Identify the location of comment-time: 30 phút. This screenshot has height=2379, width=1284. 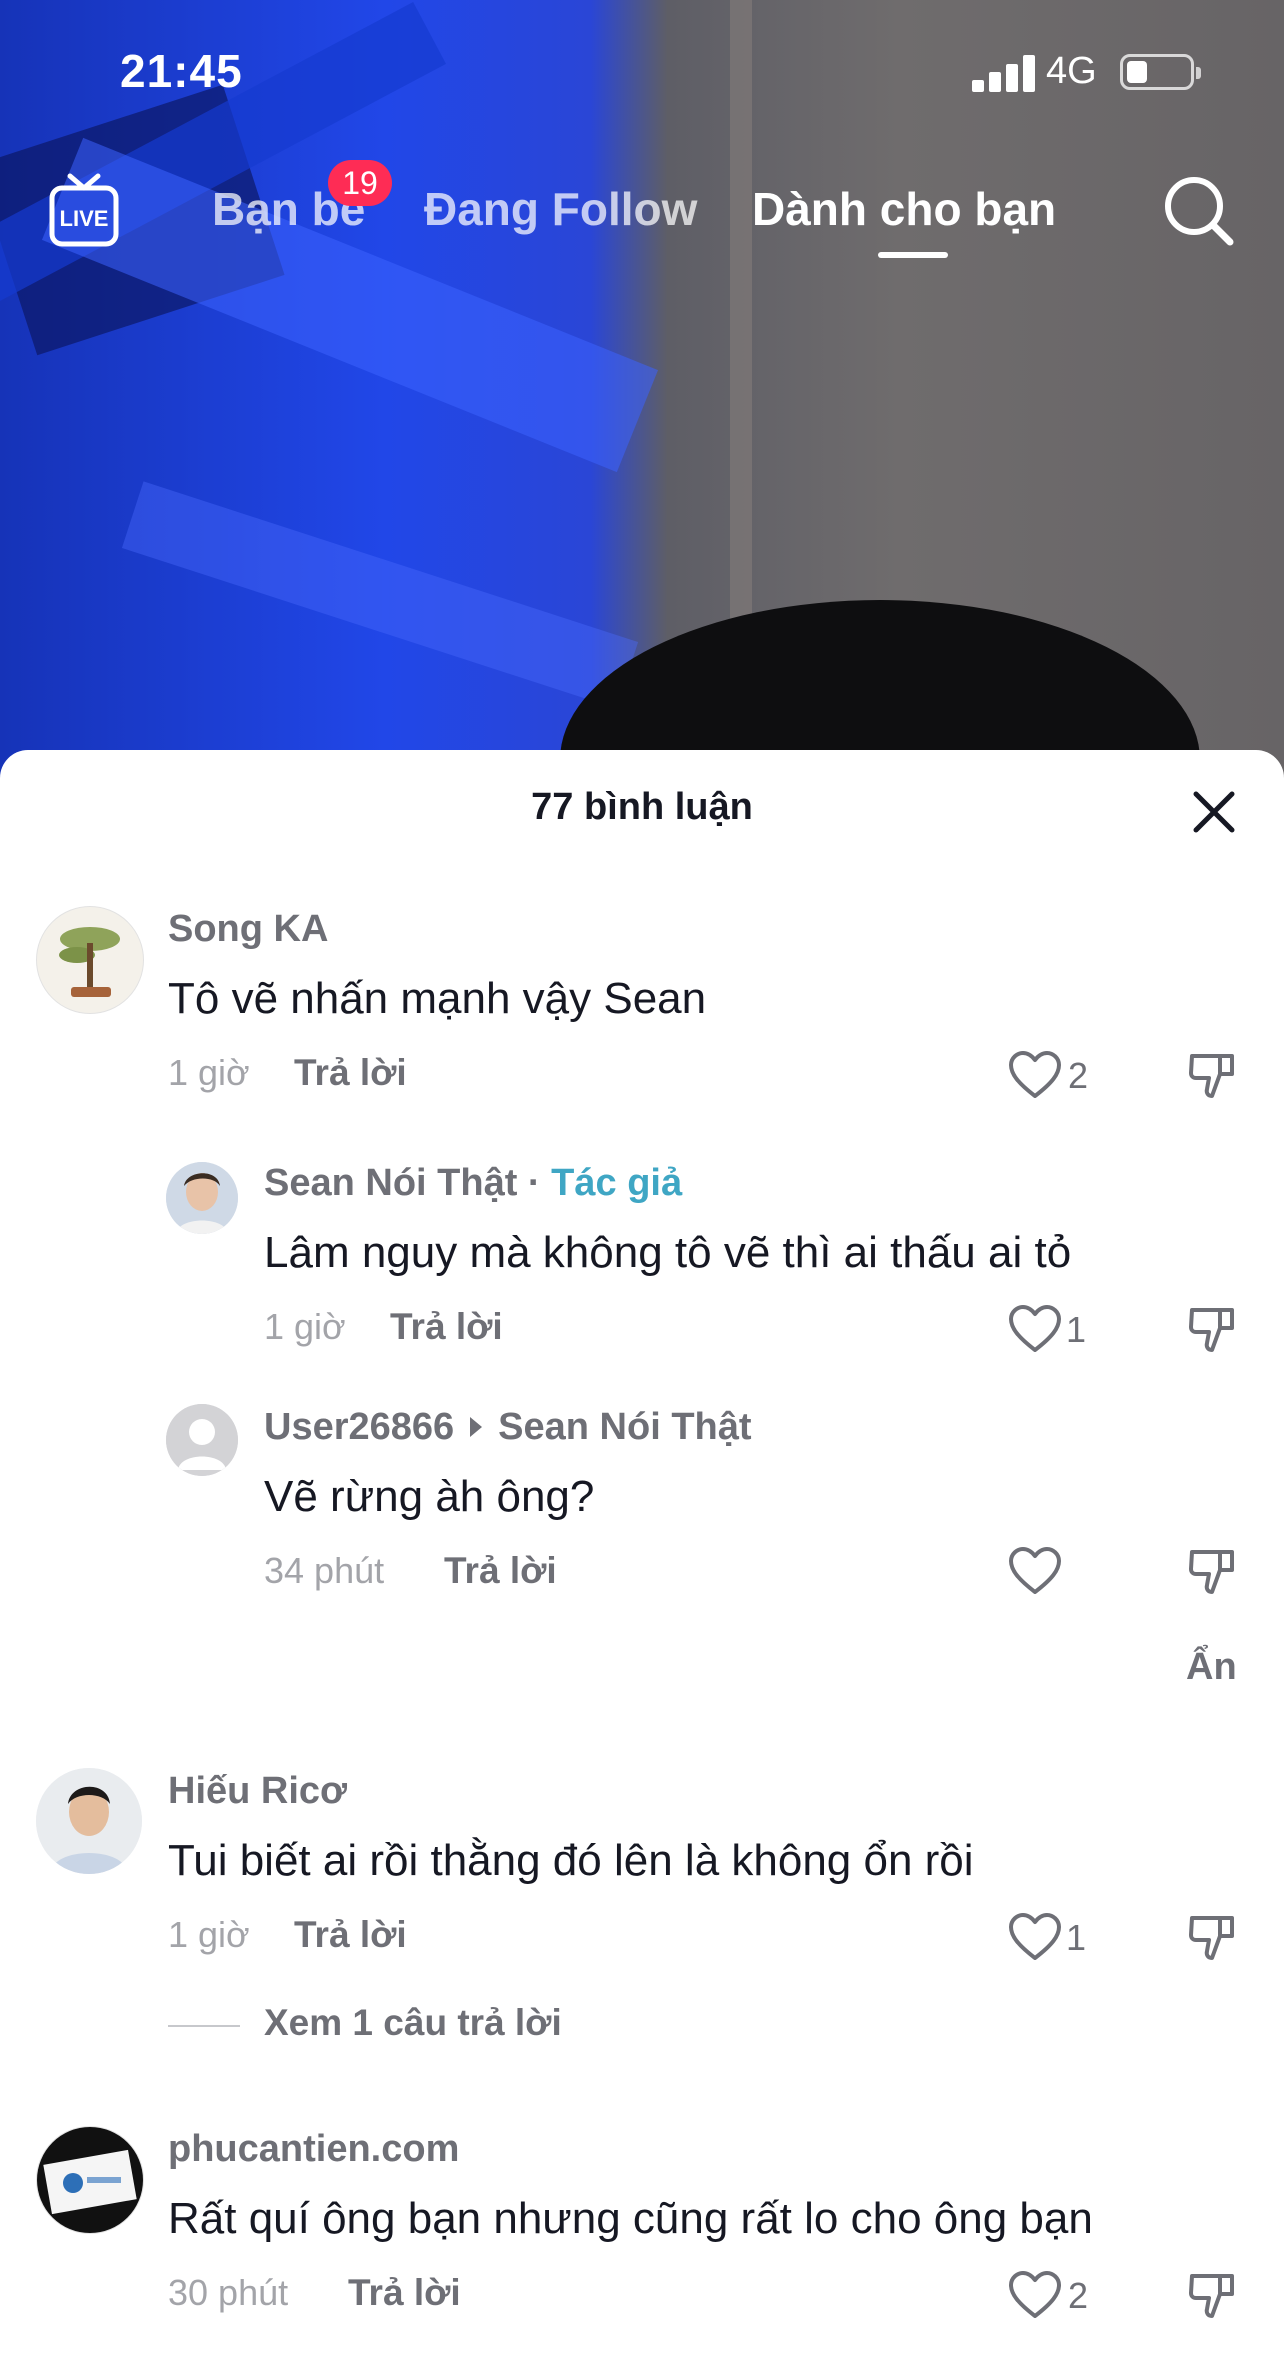
(228, 2292).